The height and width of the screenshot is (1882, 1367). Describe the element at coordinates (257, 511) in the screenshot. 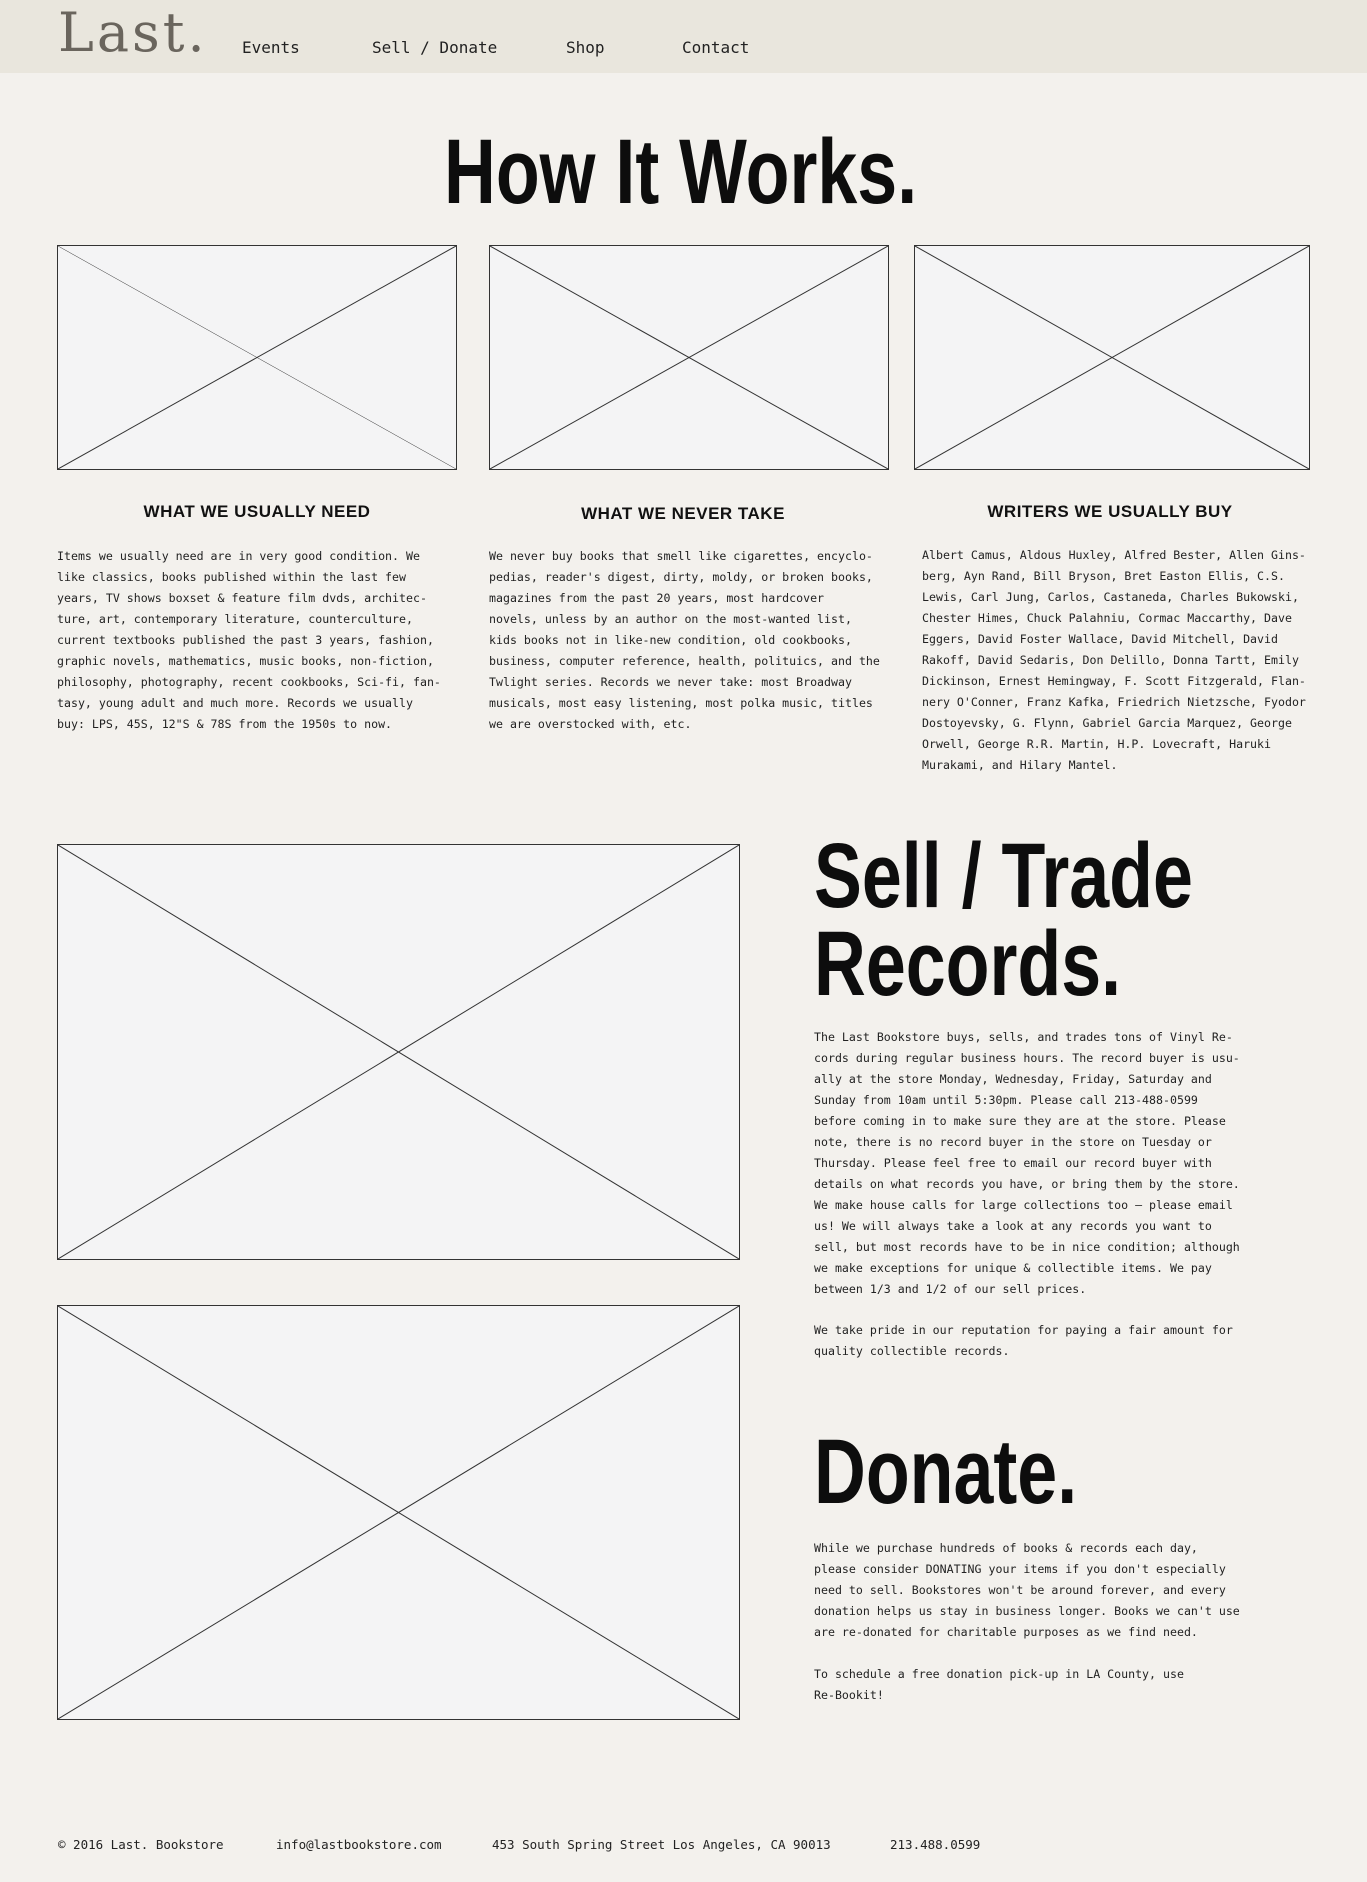

I see `need-heading: WHAT WE USUALLY NEED` at that location.